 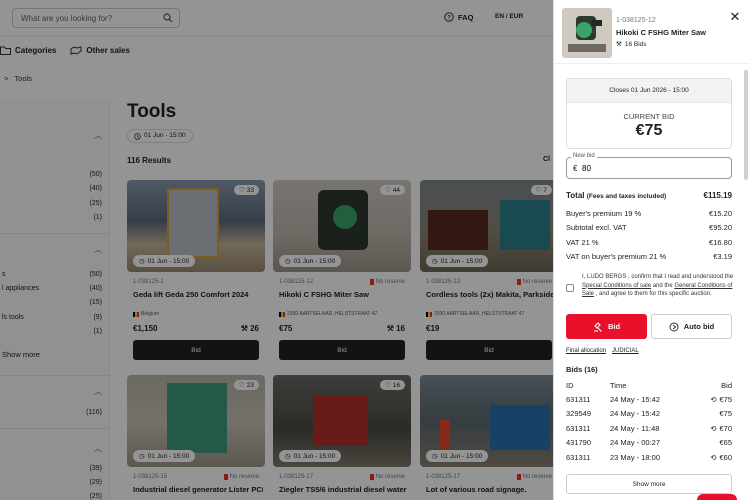 I want to click on show-more-bids-button: Show more, so click(x=649, y=484).